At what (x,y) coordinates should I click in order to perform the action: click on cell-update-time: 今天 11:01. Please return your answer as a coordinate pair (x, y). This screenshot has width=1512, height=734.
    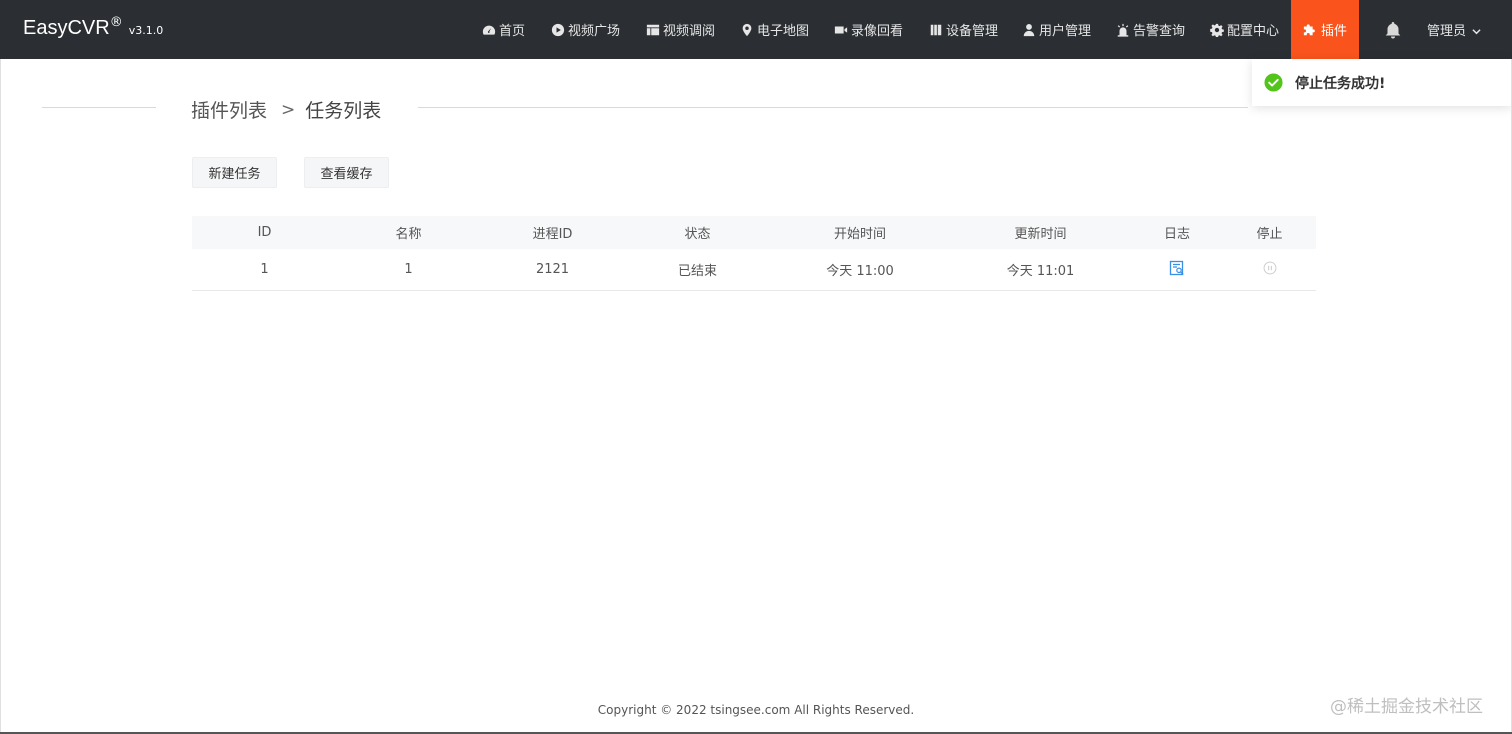
    Looking at the image, I should click on (1040, 271).